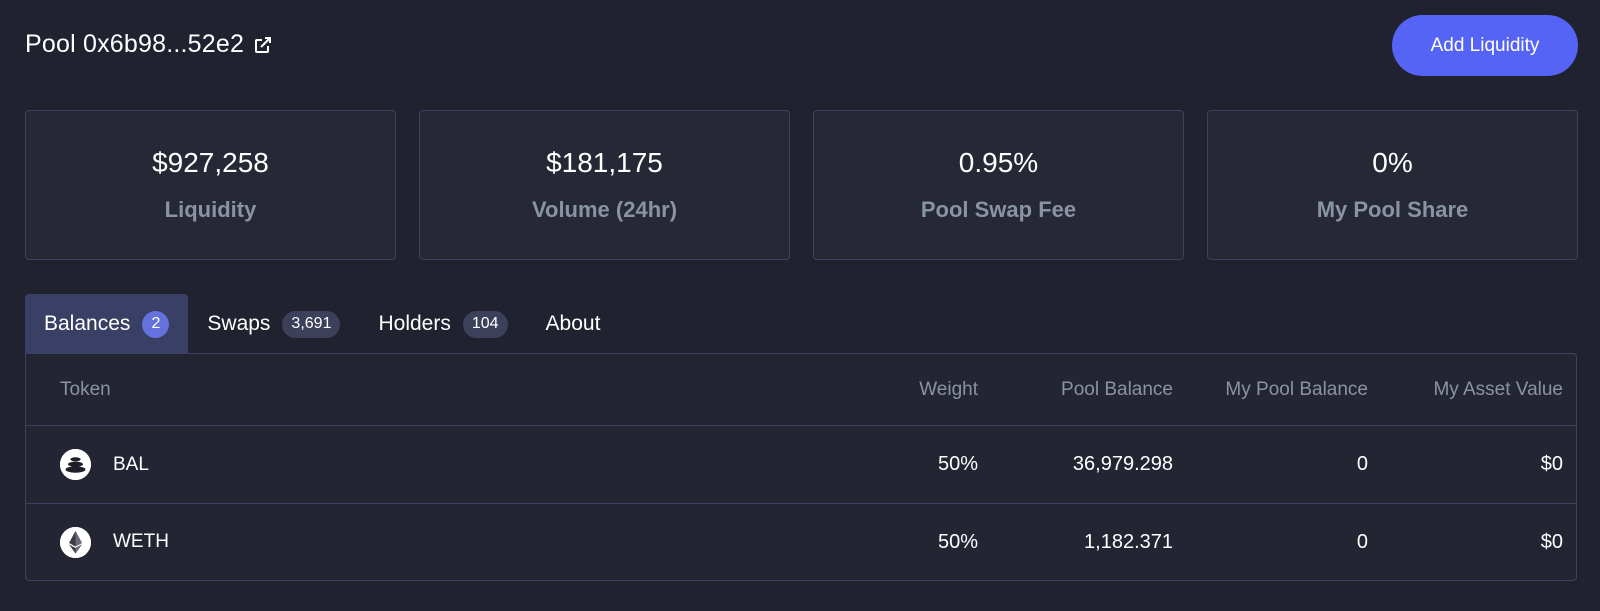  What do you see at coordinates (998, 162) in the screenshot?
I see `stat-value: 0.95%` at bounding box center [998, 162].